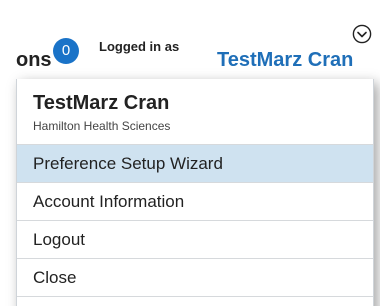  I want to click on logged-in-user-name: TestMarz Cran, so click(293, 60).